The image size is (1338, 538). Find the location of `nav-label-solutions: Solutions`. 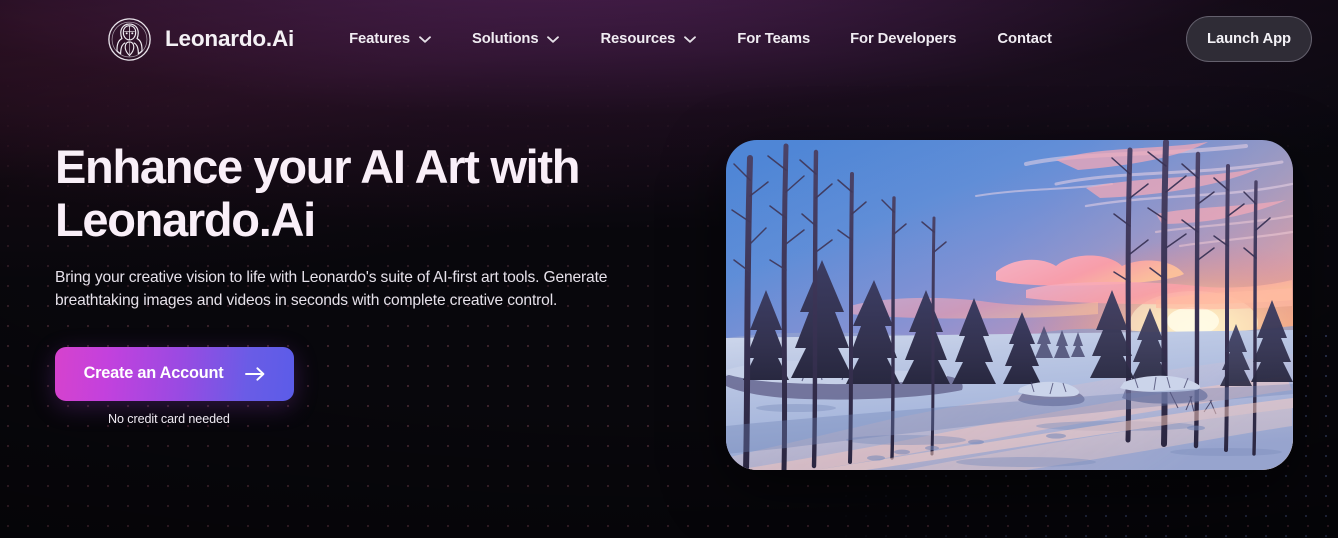

nav-label-solutions: Solutions is located at coordinates (505, 39).